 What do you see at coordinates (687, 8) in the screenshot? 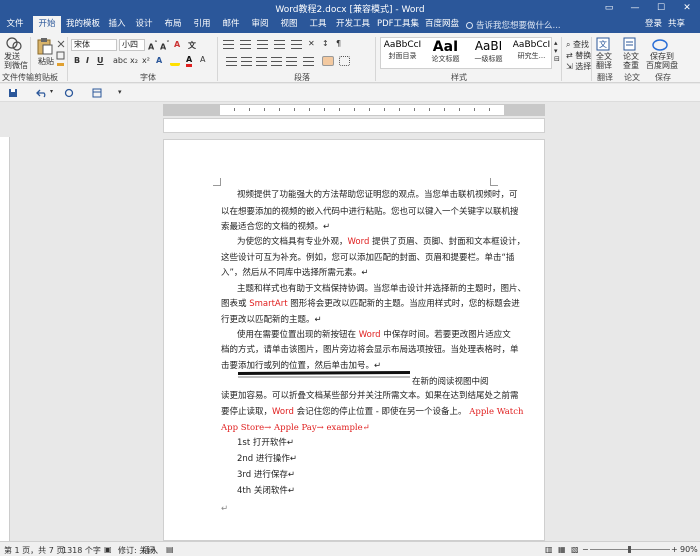
I see `close-button: ✕` at bounding box center [687, 8].